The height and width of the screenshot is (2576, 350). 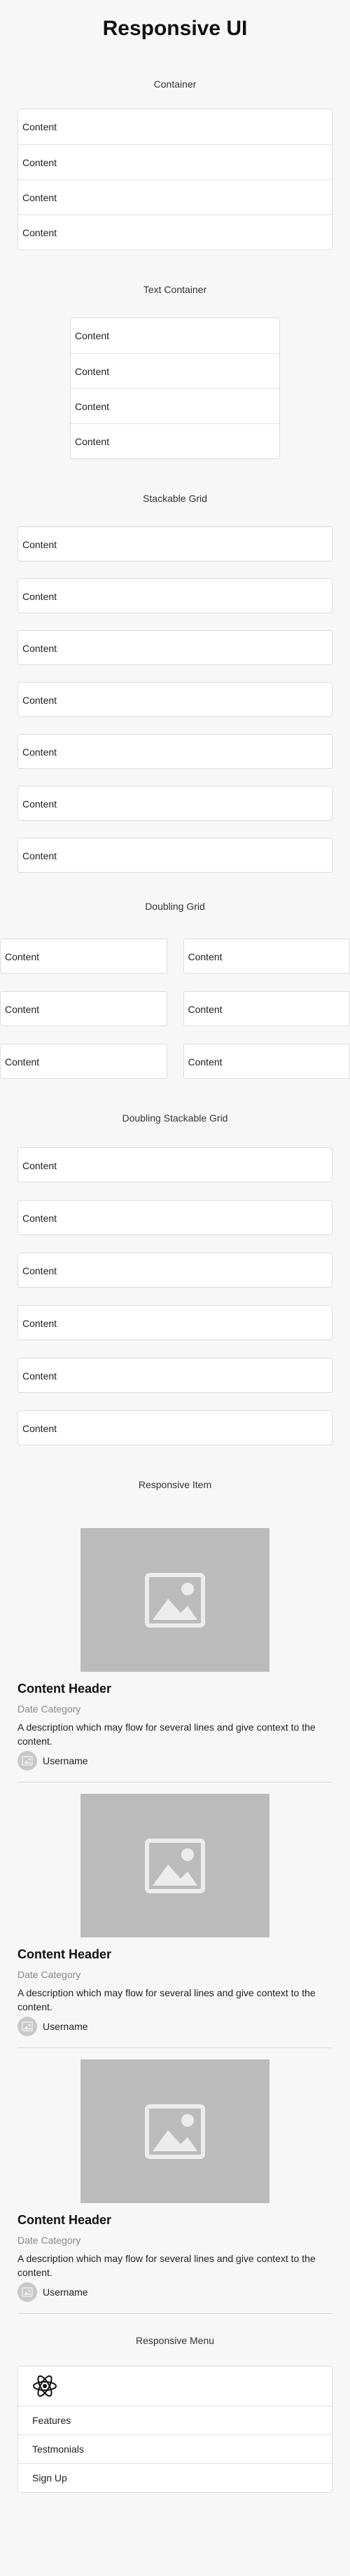 What do you see at coordinates (175, 906) in the screenshot?
I see `section-label-doubling-grid: Doubling Grid` at bounding box center [175, 906].